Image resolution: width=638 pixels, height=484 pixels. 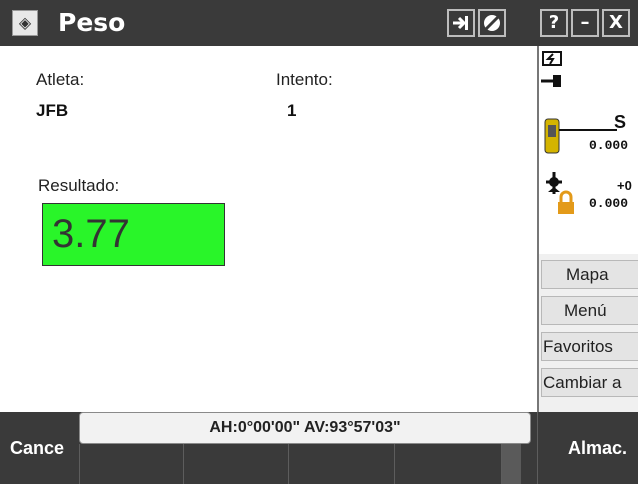 I want to click on battery-icon, so click(x=551, y=69).